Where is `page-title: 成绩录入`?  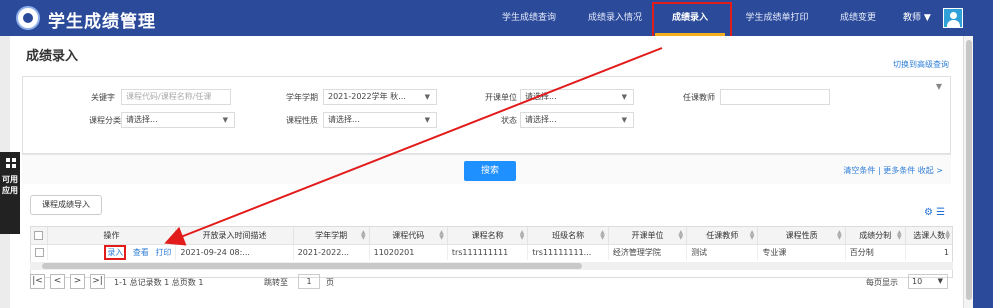 page-title: 成绩录入 is located at coordinates (52, 56).